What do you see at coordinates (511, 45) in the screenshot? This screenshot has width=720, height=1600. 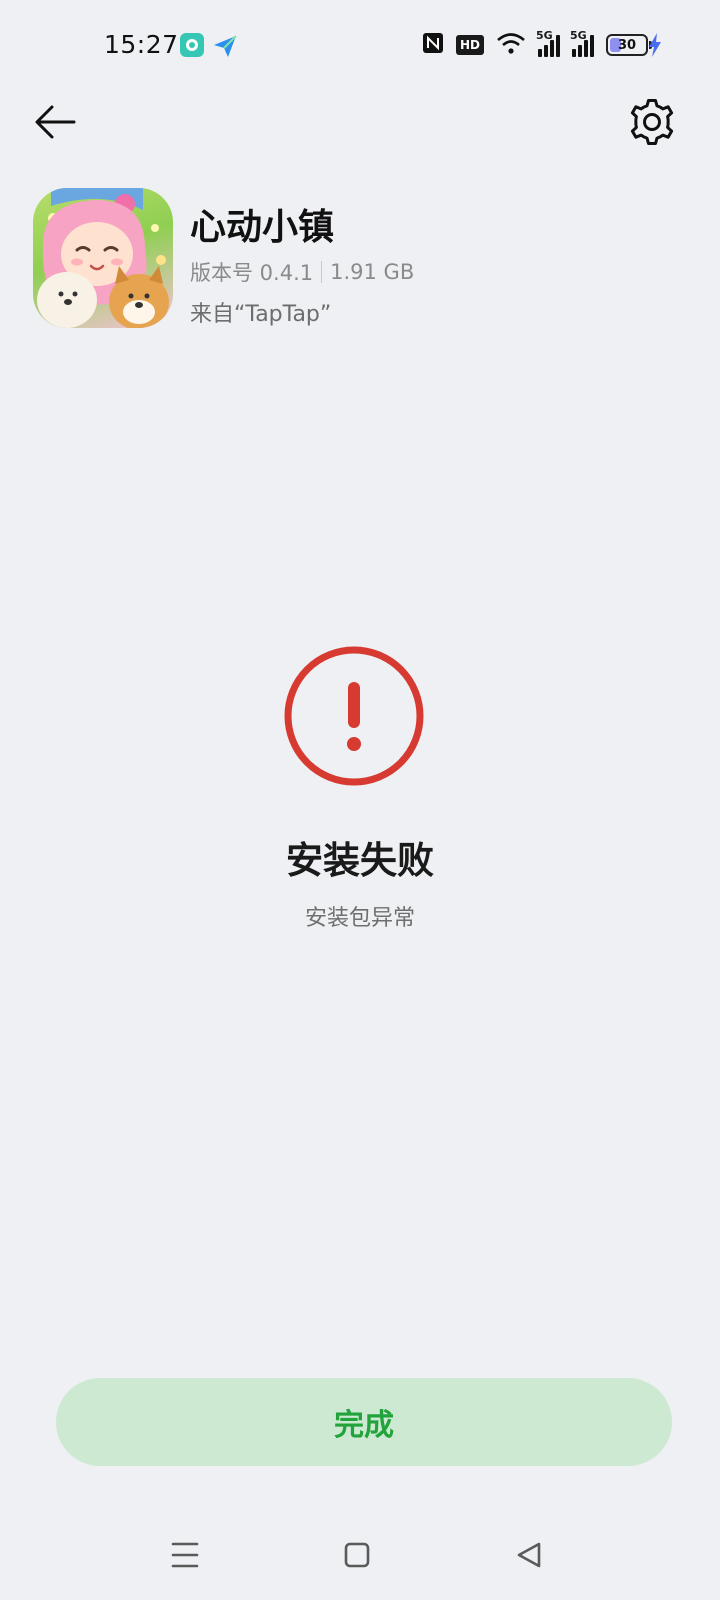 I see `wifi-icon` at bounding box center [511, 45].